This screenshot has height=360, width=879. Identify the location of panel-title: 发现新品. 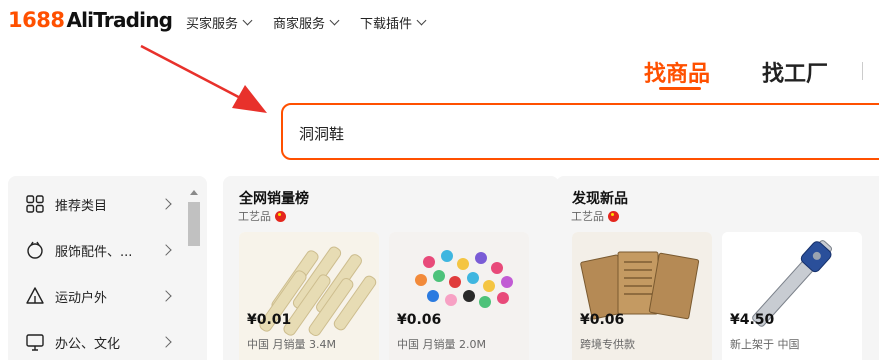
(600, 198).